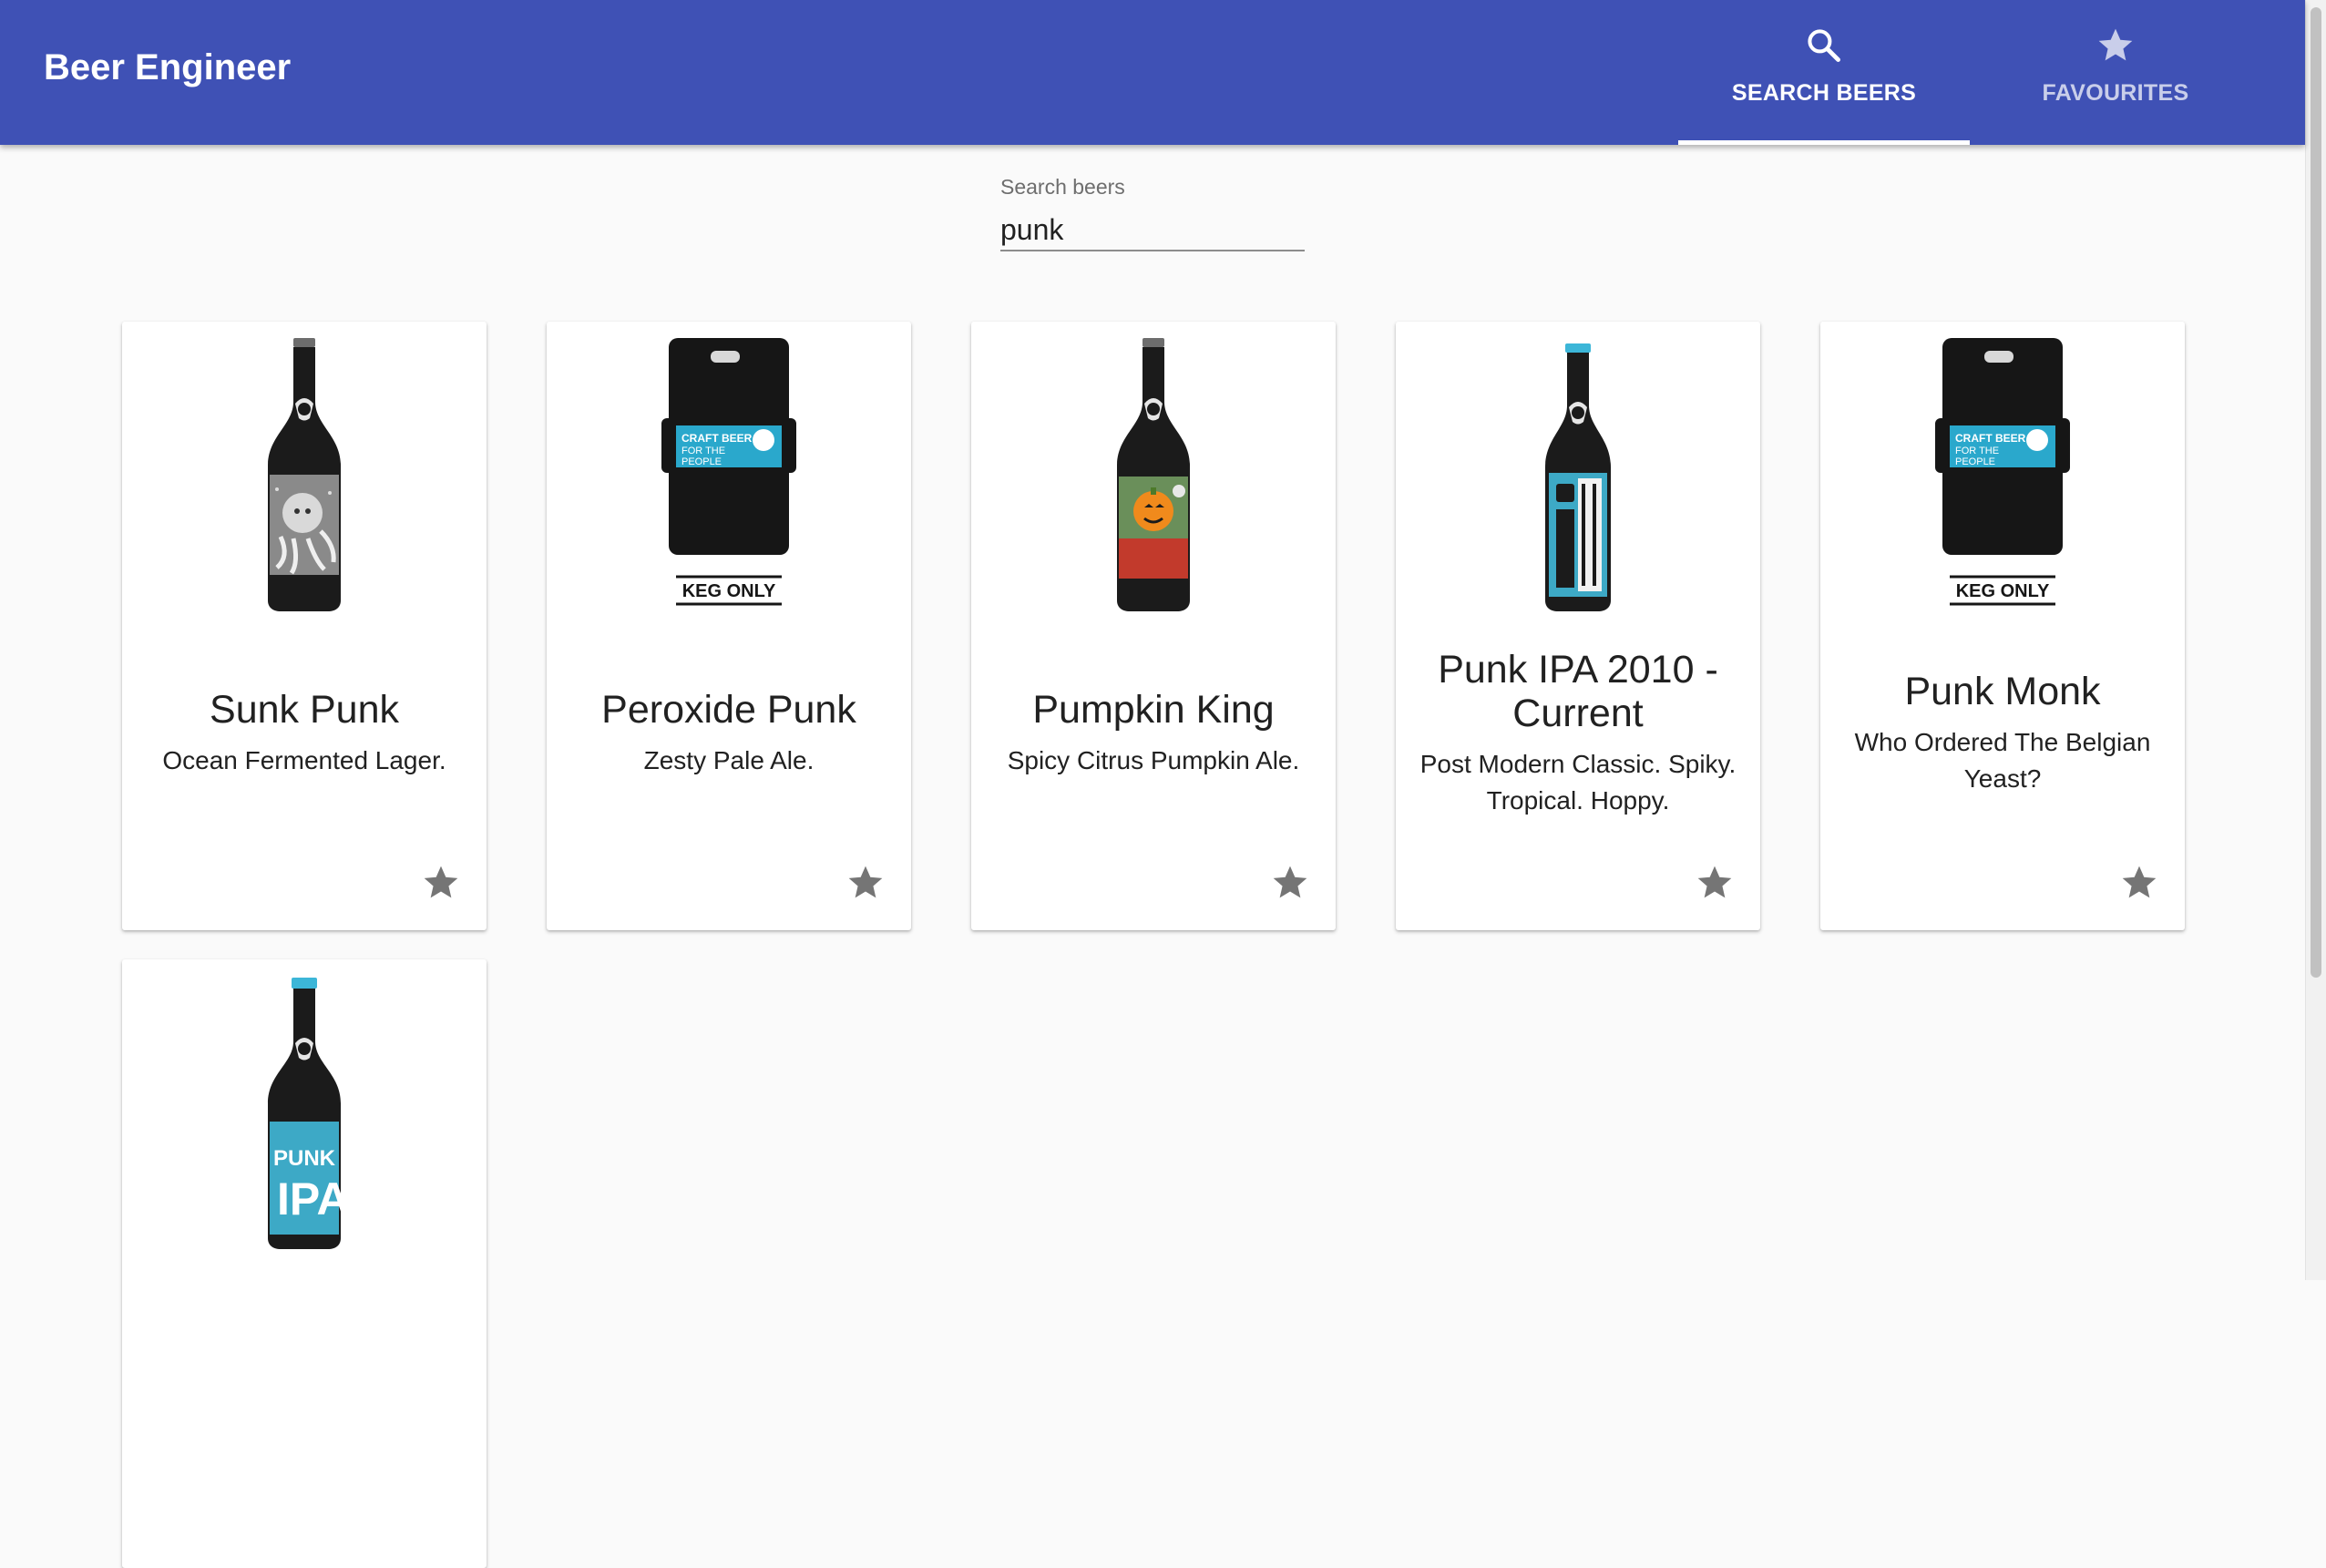  I want to click on beer-card: Pumpkin King Spicy Citrus Pumpkin Ale., so click(1153, 626).